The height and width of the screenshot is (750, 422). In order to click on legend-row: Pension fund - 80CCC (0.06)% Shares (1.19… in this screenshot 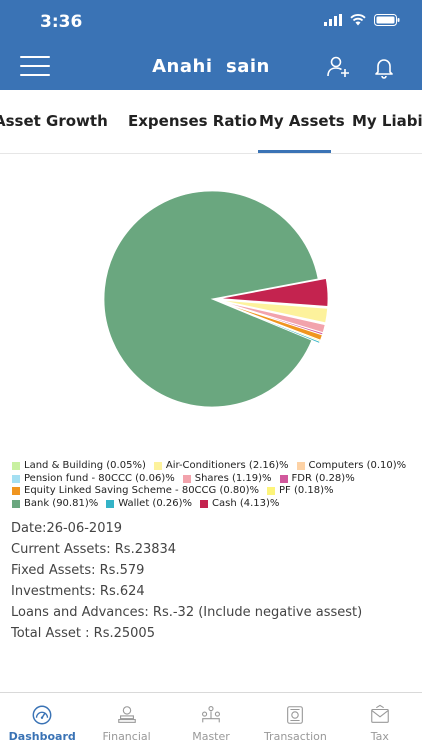, I will do `click(212, 479)`.